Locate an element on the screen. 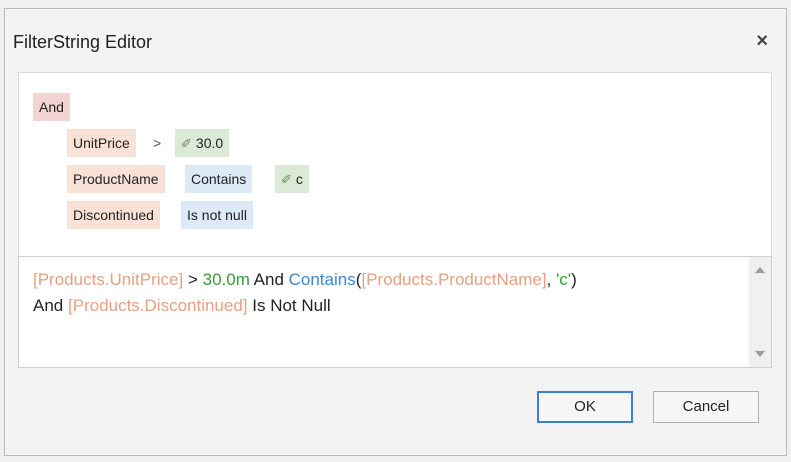  expression-token-num: 'c' is located at coordinates (564, 279).